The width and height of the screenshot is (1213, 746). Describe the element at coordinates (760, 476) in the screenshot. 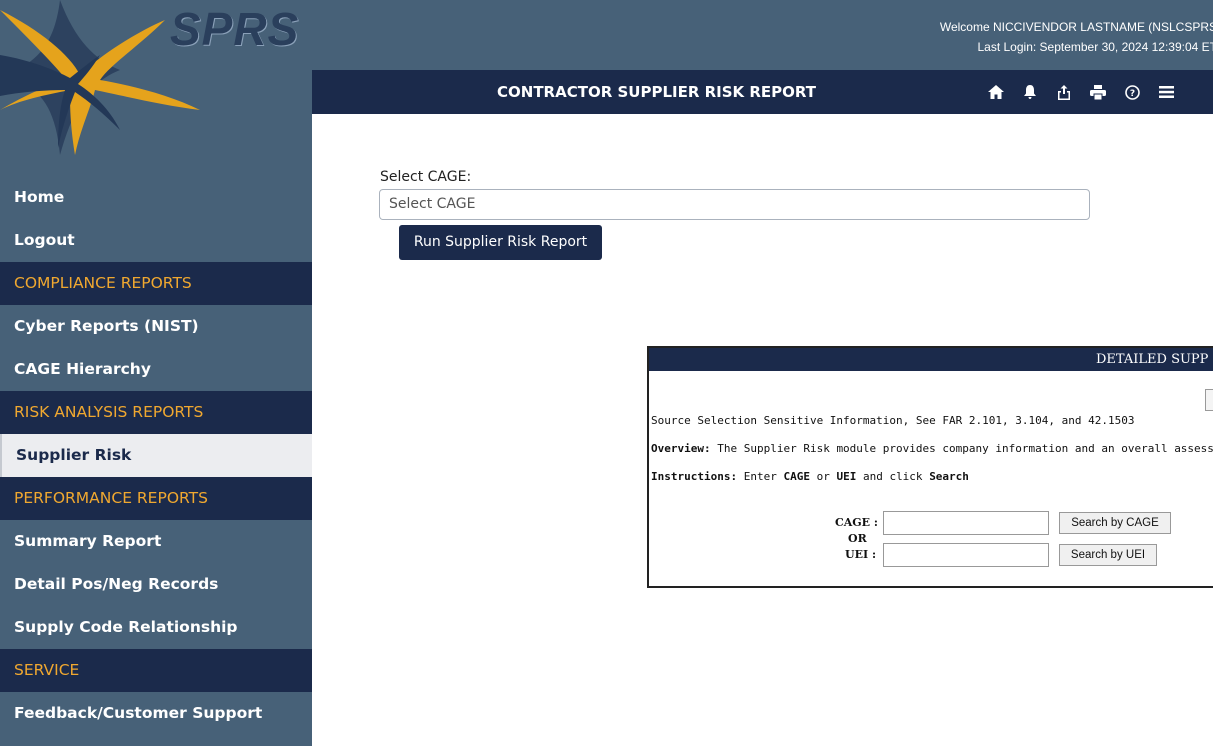

I see `instructions-part: Enter` at that location.